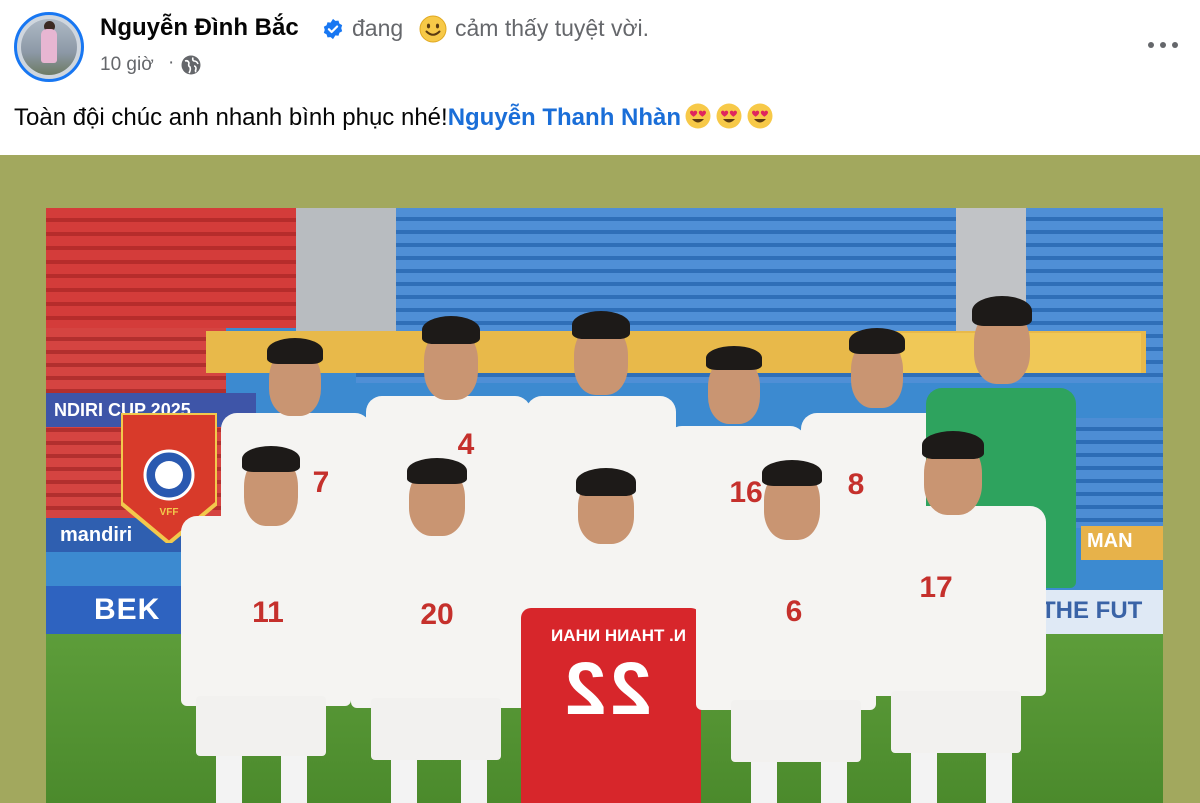  I want to click on author-name: Nguyễn Đình Bắc, so click(199, 28).